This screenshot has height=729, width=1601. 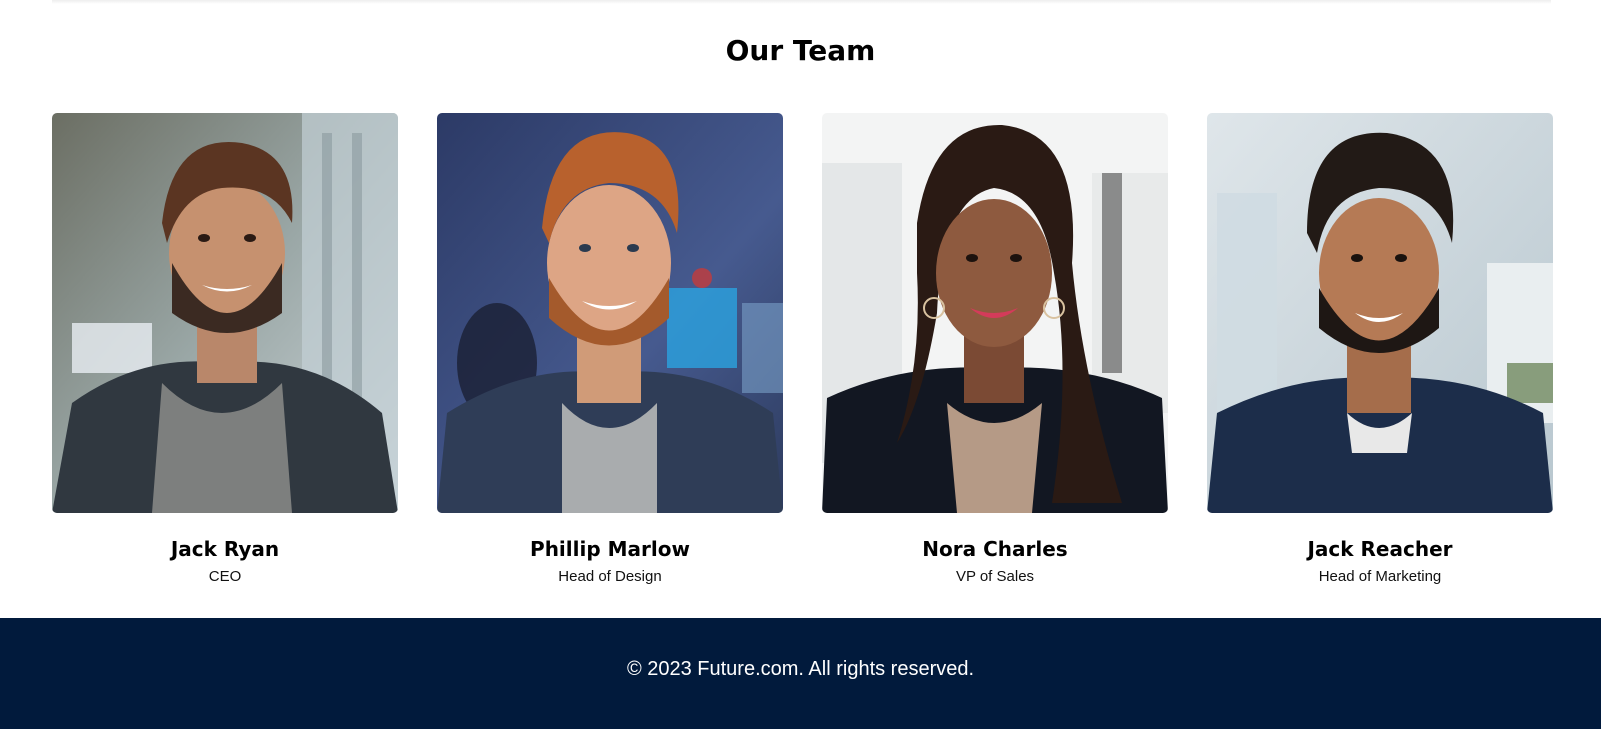 I want to click on team-member-name: Jack Ryan, so click(x=225, y=549).